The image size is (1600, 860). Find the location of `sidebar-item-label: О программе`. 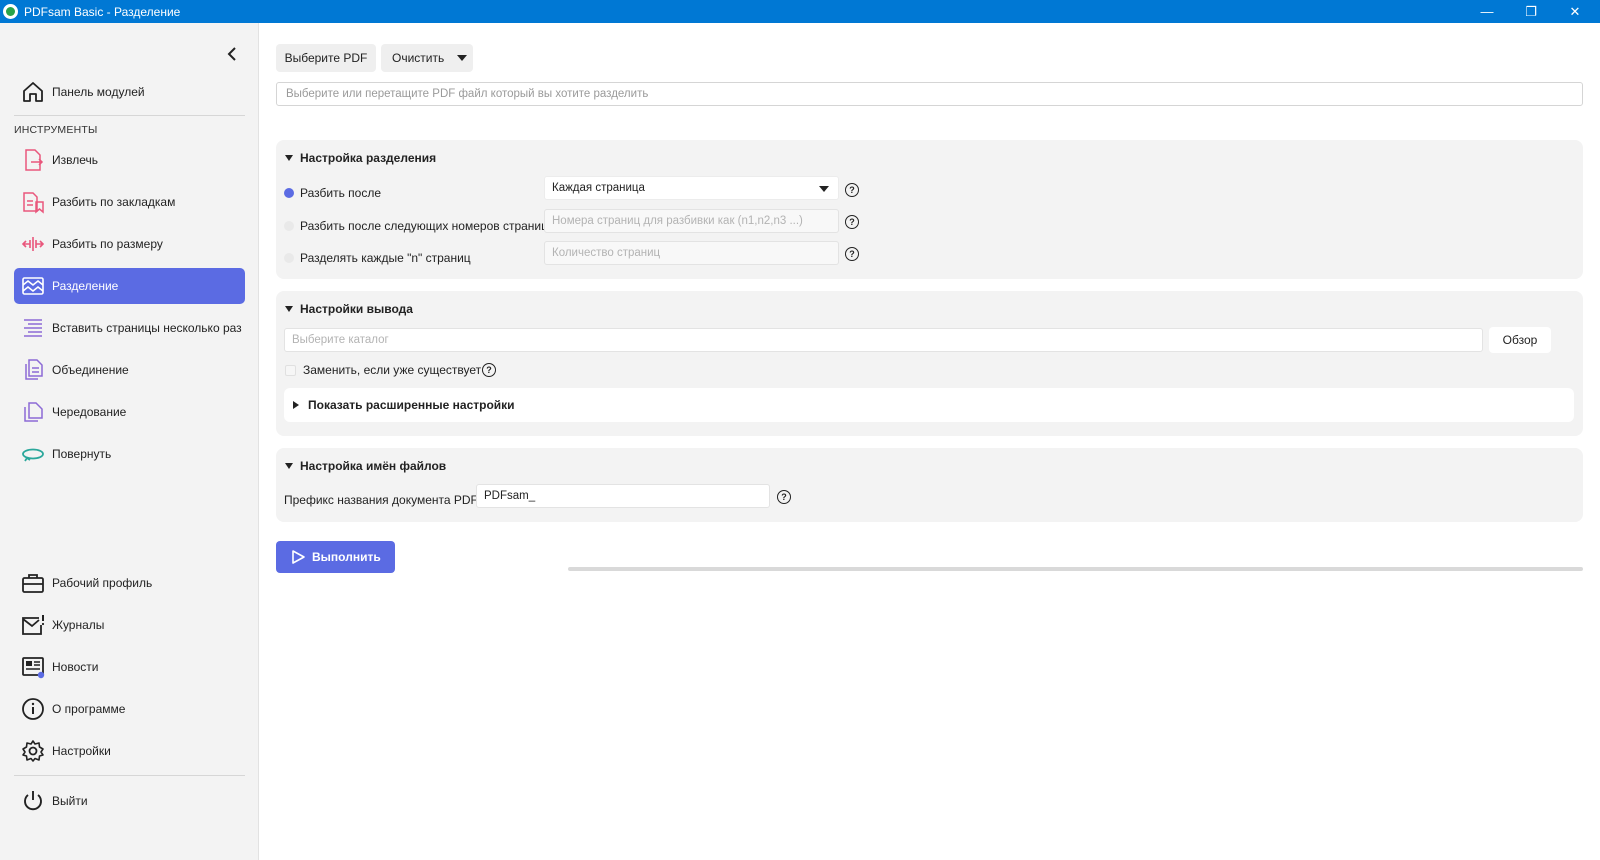

sidebar-item-label: О программе is located at coordinates (89, 709).